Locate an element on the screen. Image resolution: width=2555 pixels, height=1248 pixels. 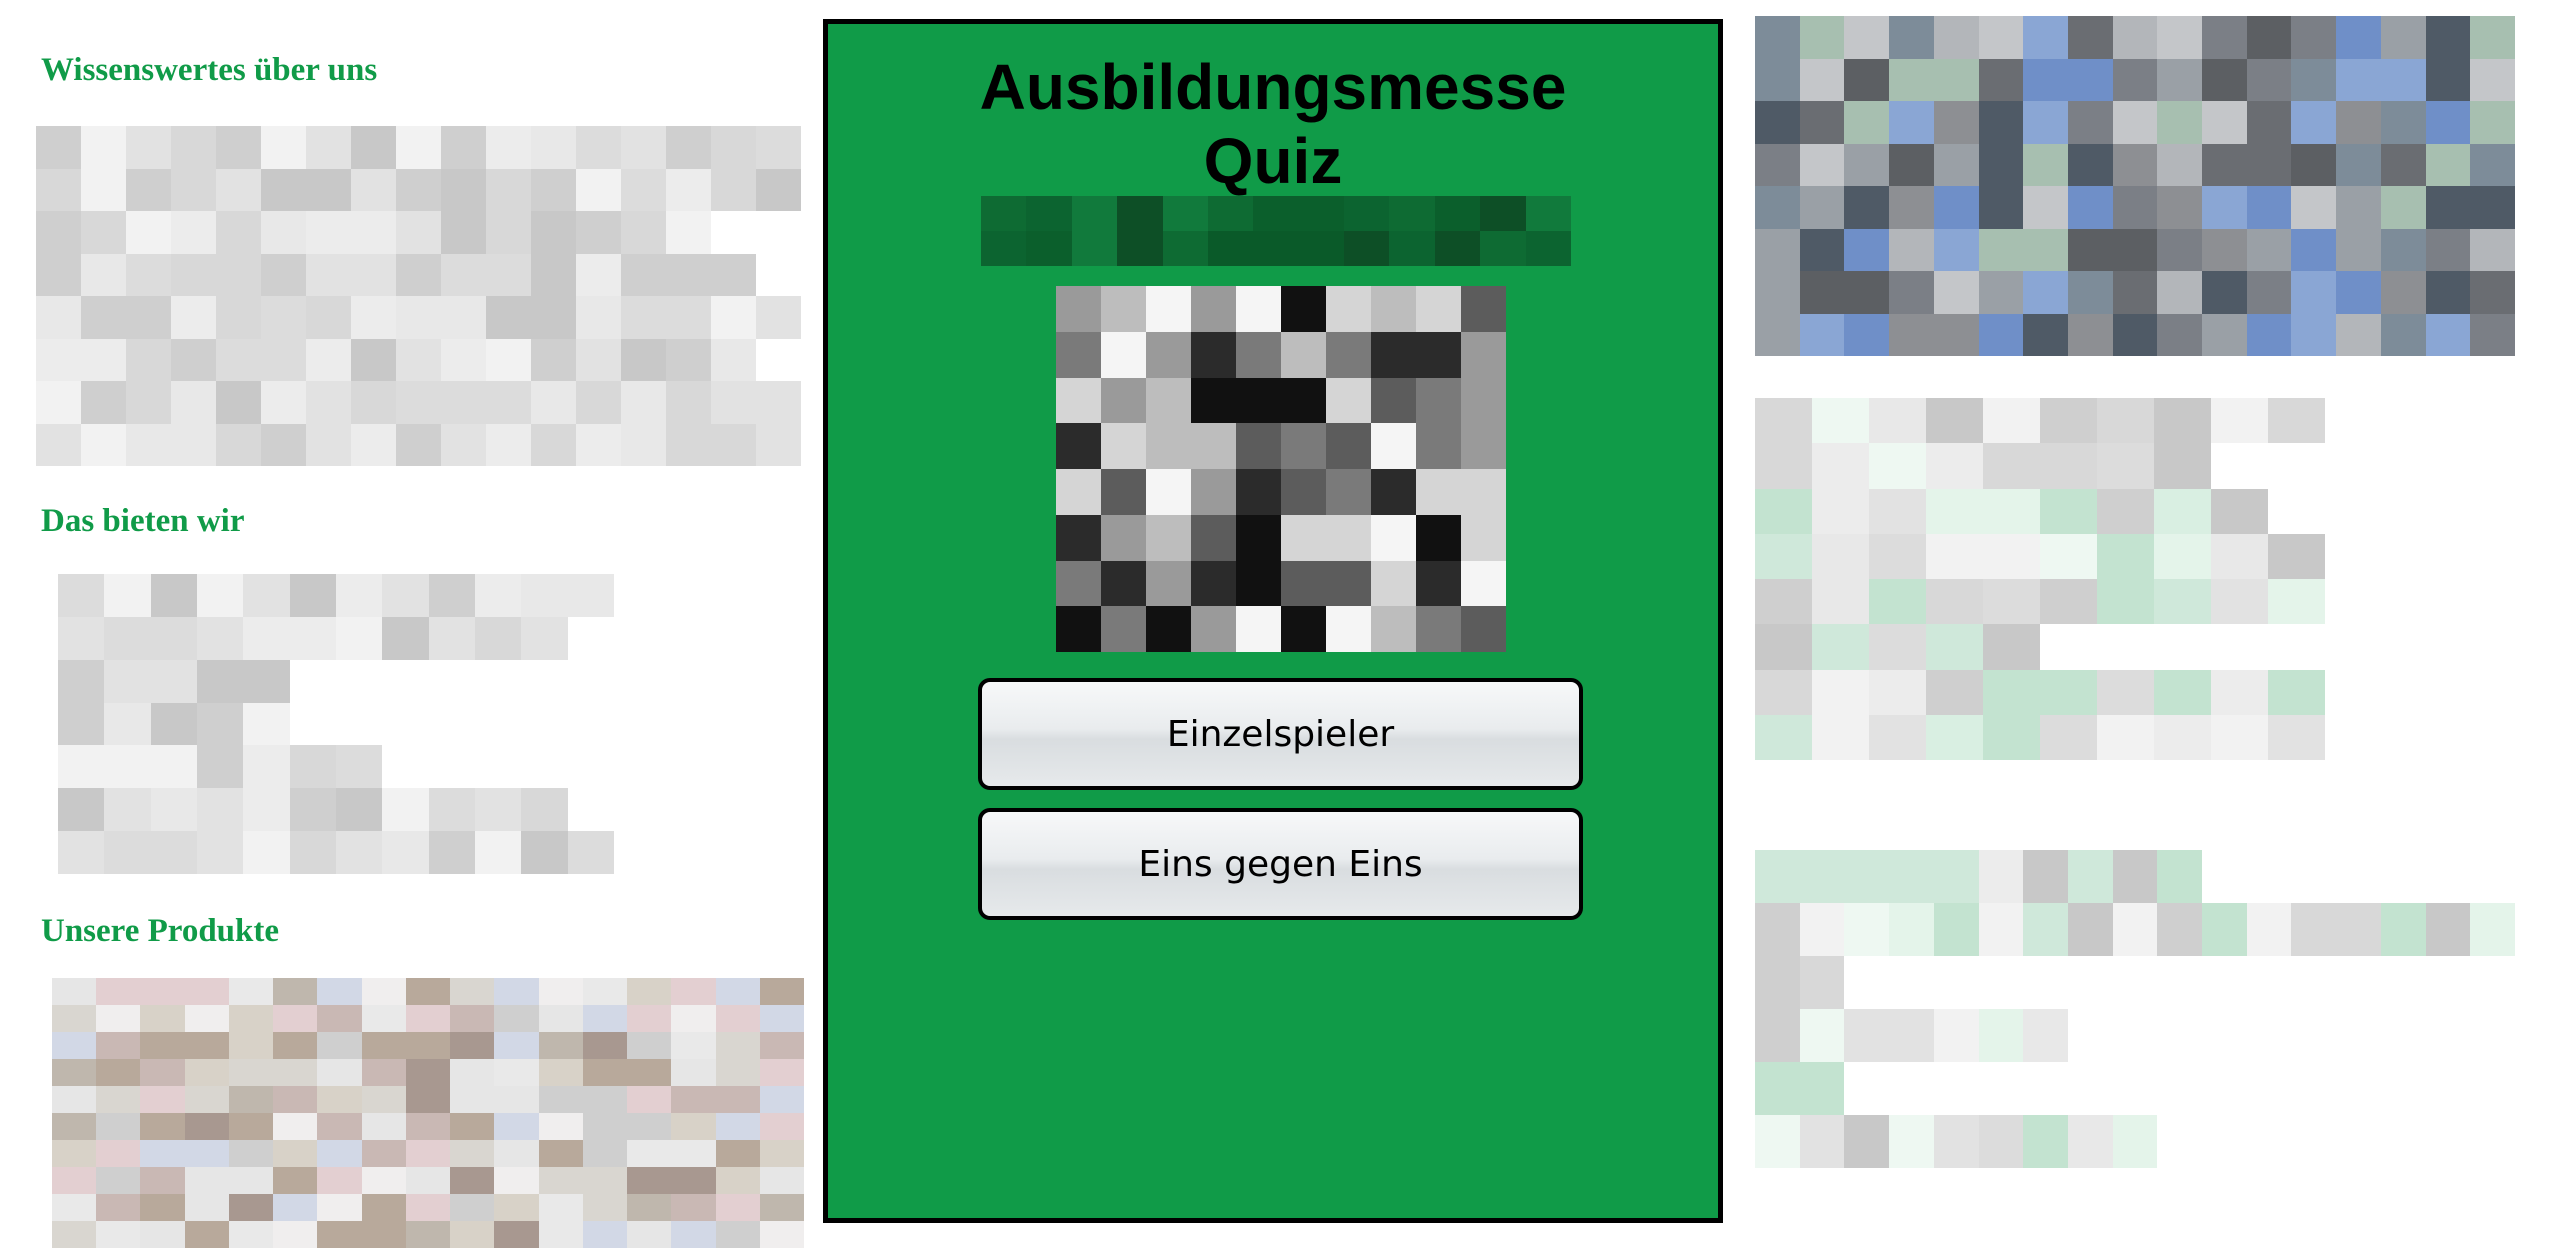
quiz-title-line2: Quiz is located at coordinates (1273, 161).